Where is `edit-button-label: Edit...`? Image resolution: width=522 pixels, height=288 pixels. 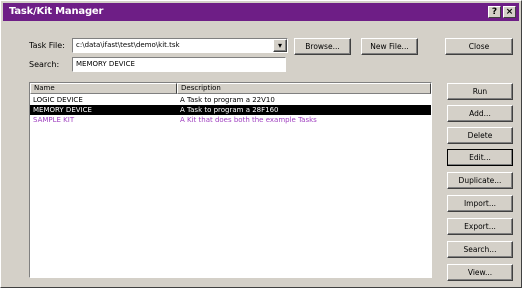 edit-button-label: Edit... is located at coordinates (480, 157).